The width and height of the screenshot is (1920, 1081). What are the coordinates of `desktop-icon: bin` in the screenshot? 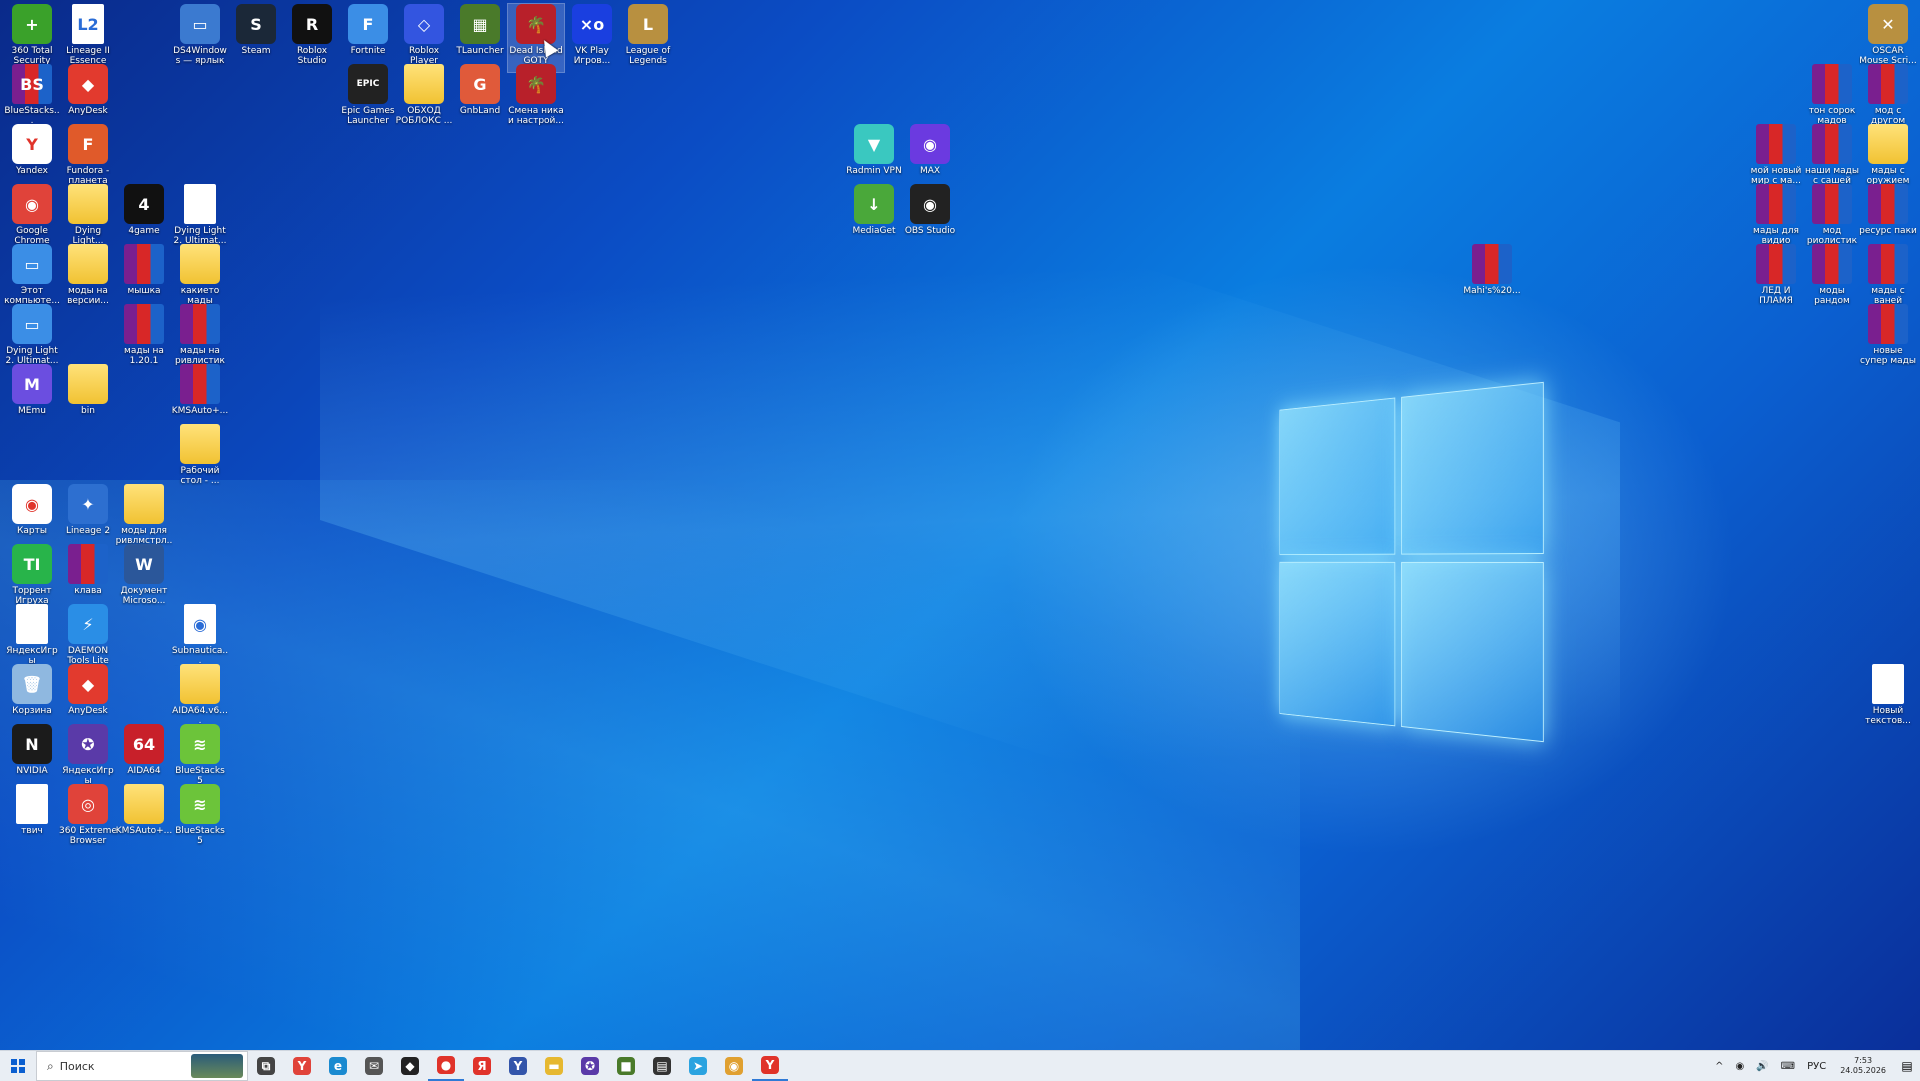 It's located at (88, 398).